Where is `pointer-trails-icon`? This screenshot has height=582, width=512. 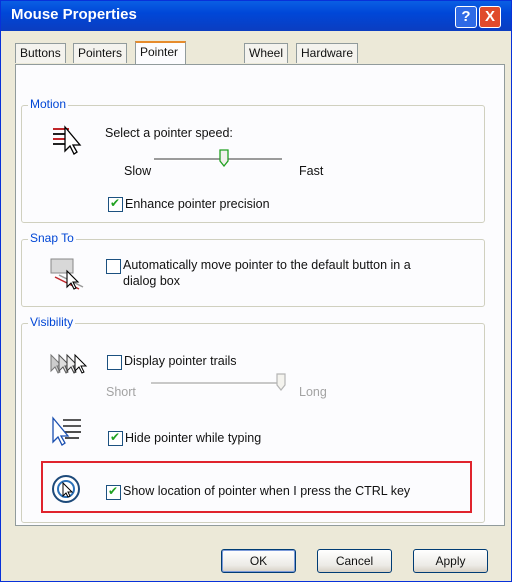
pointer-trails-icon is located at coordinates (69, 363).